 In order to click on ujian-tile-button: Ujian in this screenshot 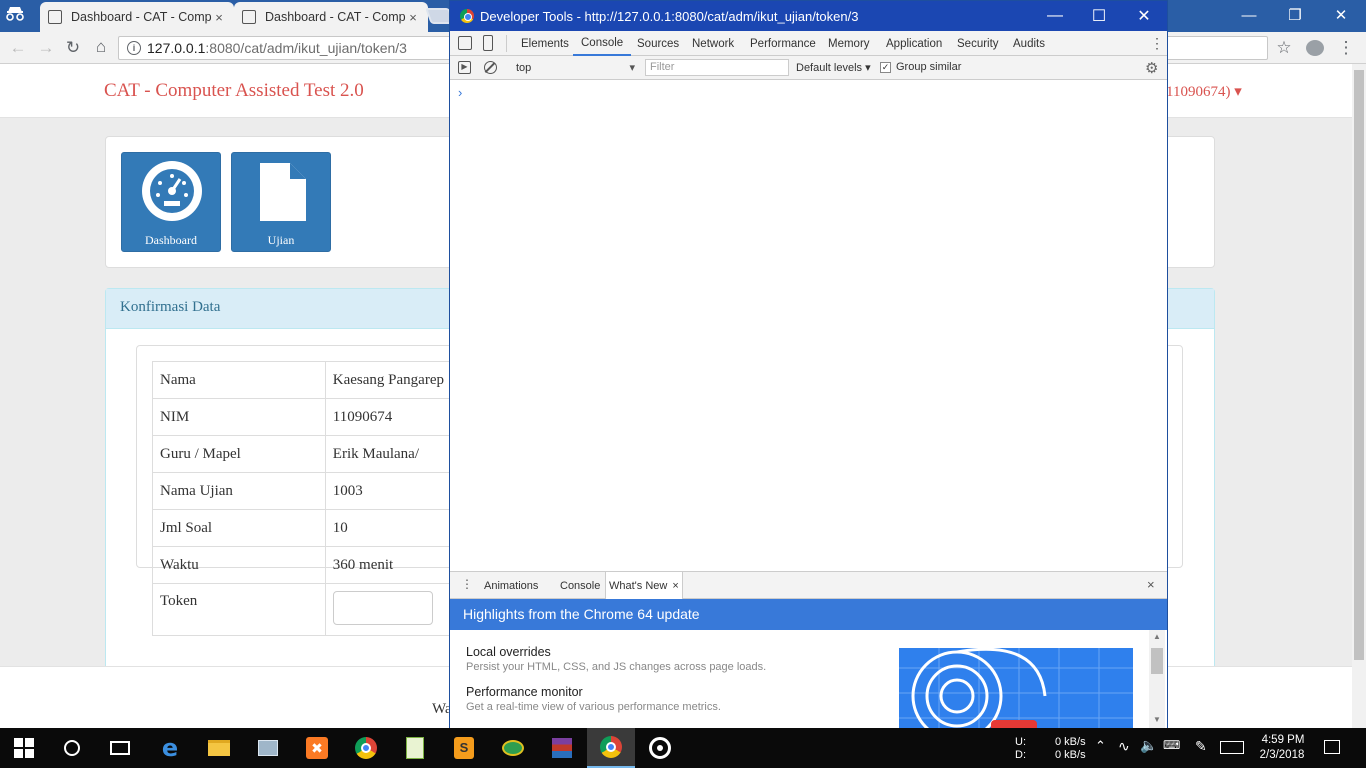, I will do `click(281, 202)`.